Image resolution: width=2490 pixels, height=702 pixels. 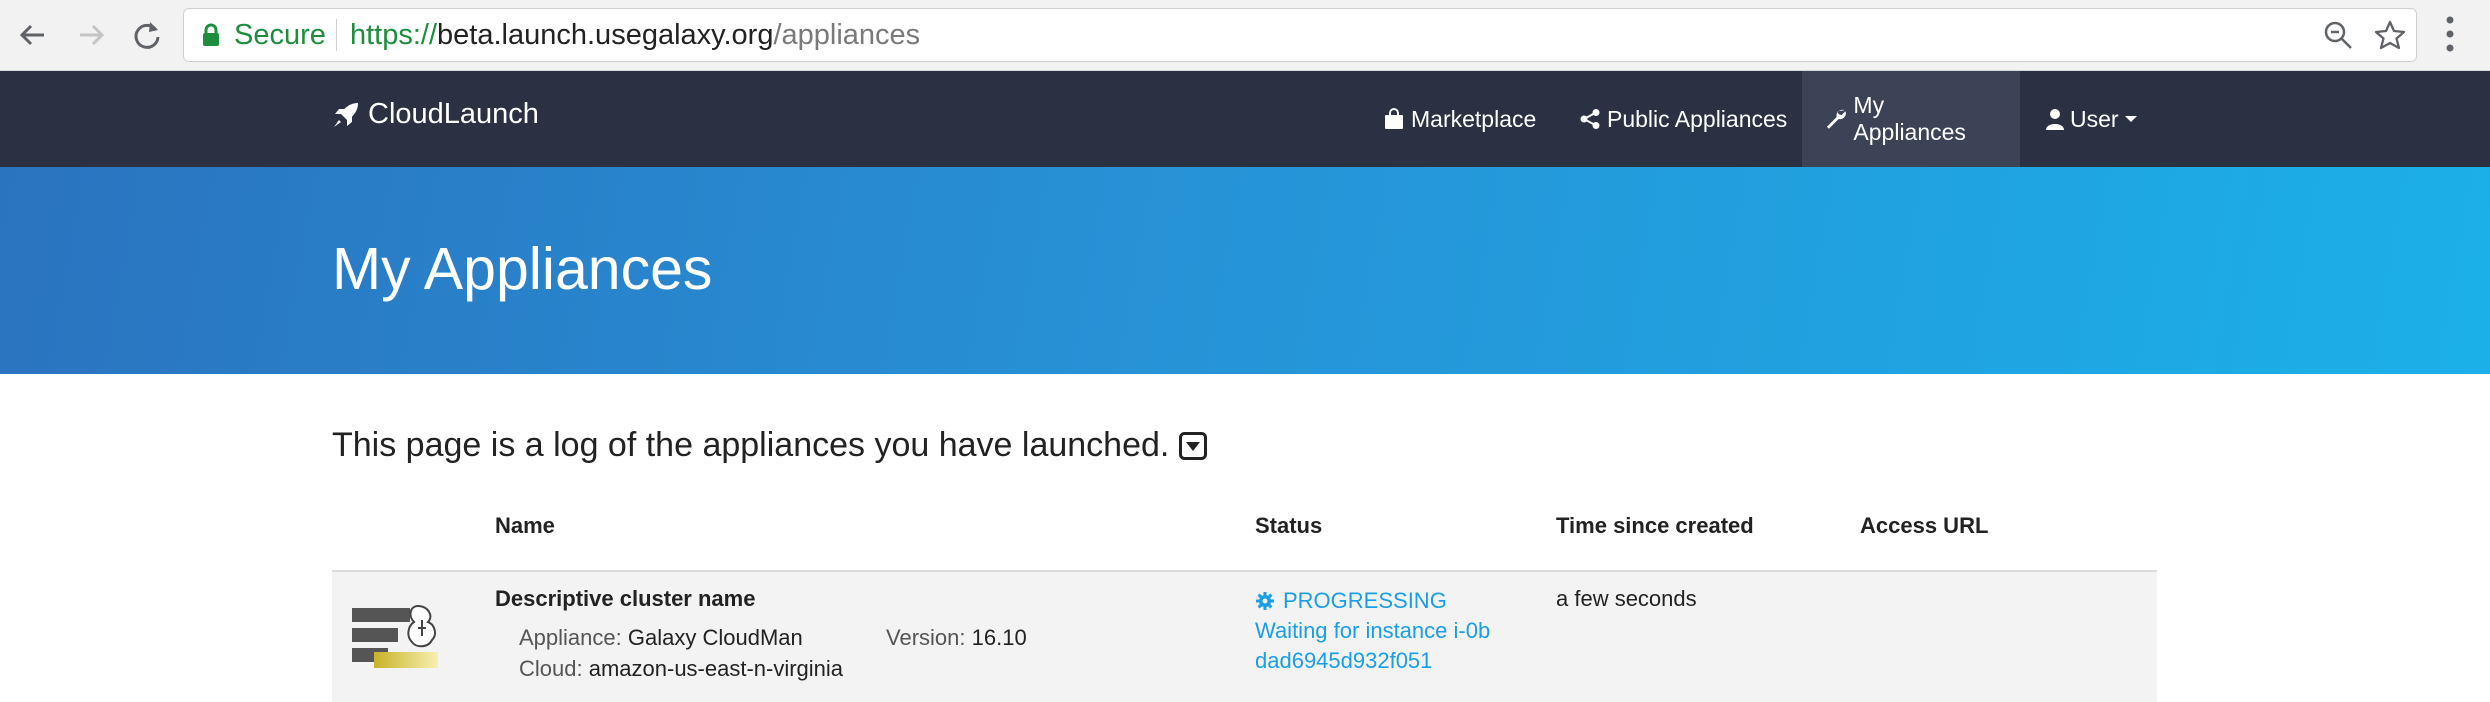 What do you see at coordinates (716, 668) in the screenshot?
I see `cloud-value: amazon-us-east-n-virginia` at bounding box center [716, 668].